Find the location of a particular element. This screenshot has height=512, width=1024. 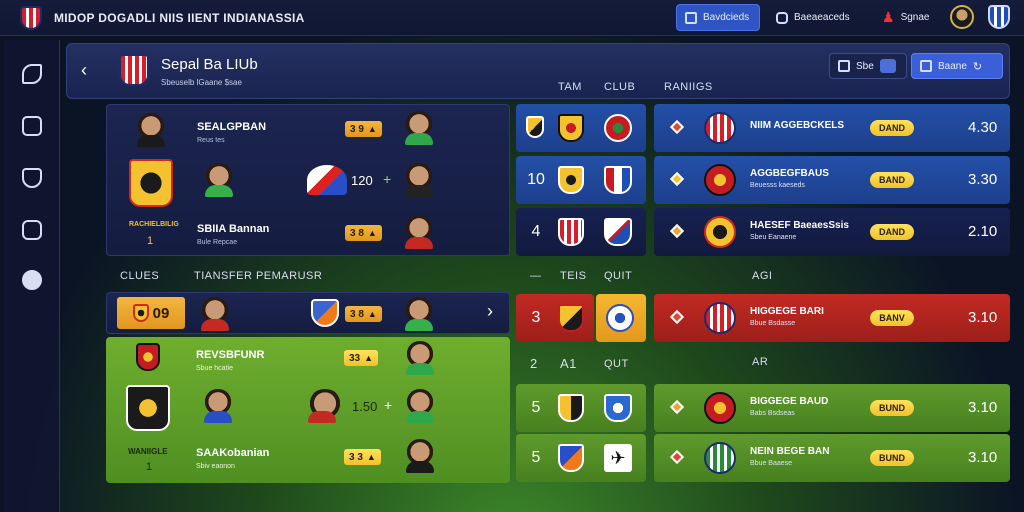

player-rating-chip: 3 9 ▲ is located at coordinates (363, 129).